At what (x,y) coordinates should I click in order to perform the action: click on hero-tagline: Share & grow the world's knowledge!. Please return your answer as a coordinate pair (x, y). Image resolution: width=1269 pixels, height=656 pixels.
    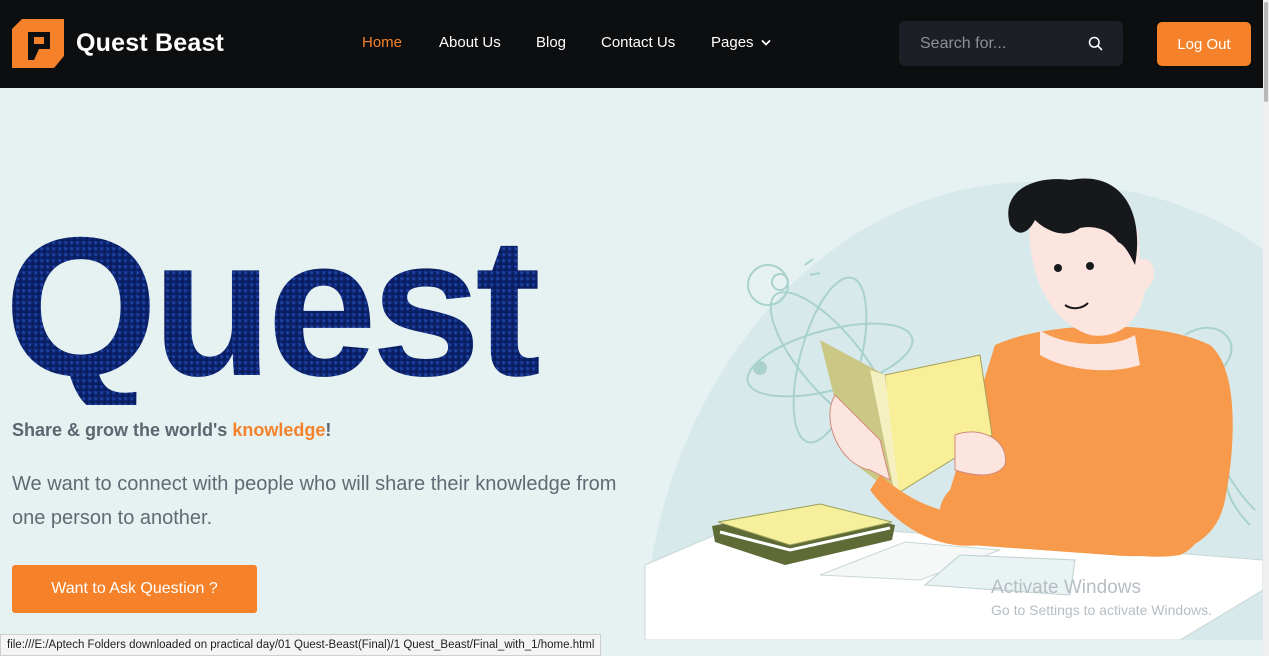
    Looking at the image, I should click on (171, 430).